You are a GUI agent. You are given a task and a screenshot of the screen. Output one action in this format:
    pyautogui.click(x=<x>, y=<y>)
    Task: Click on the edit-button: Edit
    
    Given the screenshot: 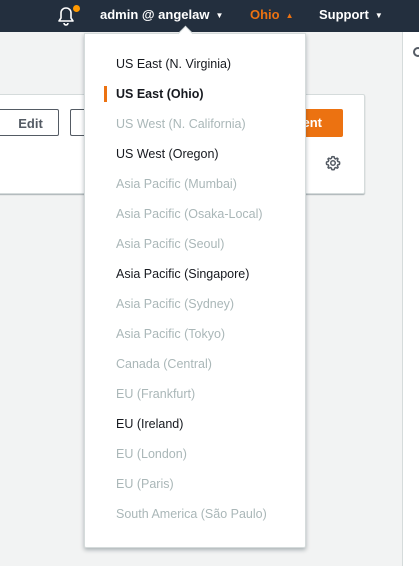 What is the action you would take?
    pyautogui.click(x=29, y=122)
    